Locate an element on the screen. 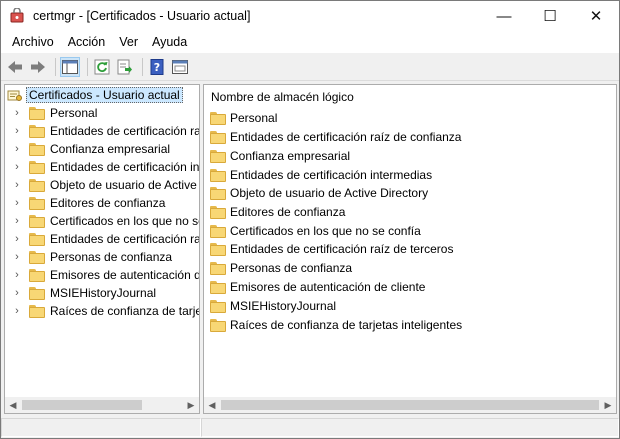 The width and height of the screenshot is (620, 439). list-item: Entidades de certificación intermedias is located at coordinates (320, 175).